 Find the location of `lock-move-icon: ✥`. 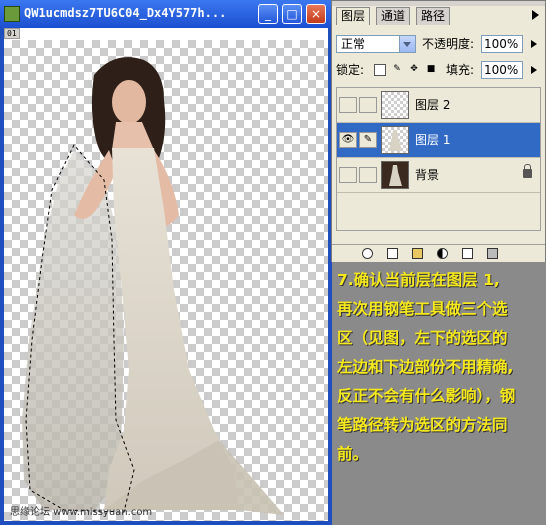

lock-move-icon: ✥ is located at coordinates (414, 70).